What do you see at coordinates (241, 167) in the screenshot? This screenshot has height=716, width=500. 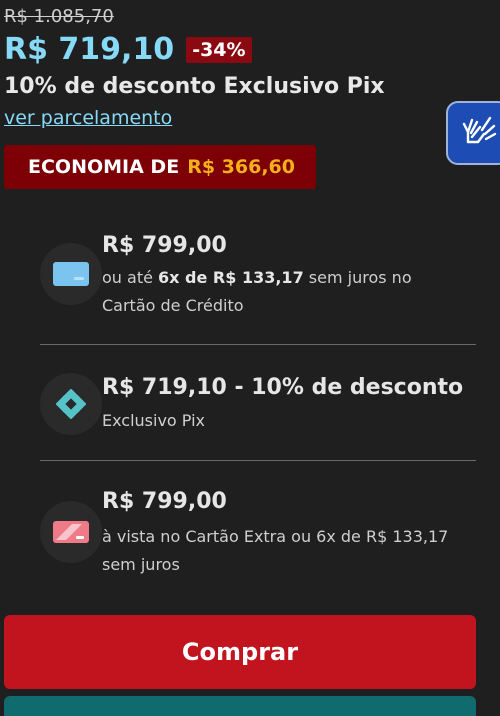 I see `economy-value: R$ 366,60` at bounding box center [241, 167].